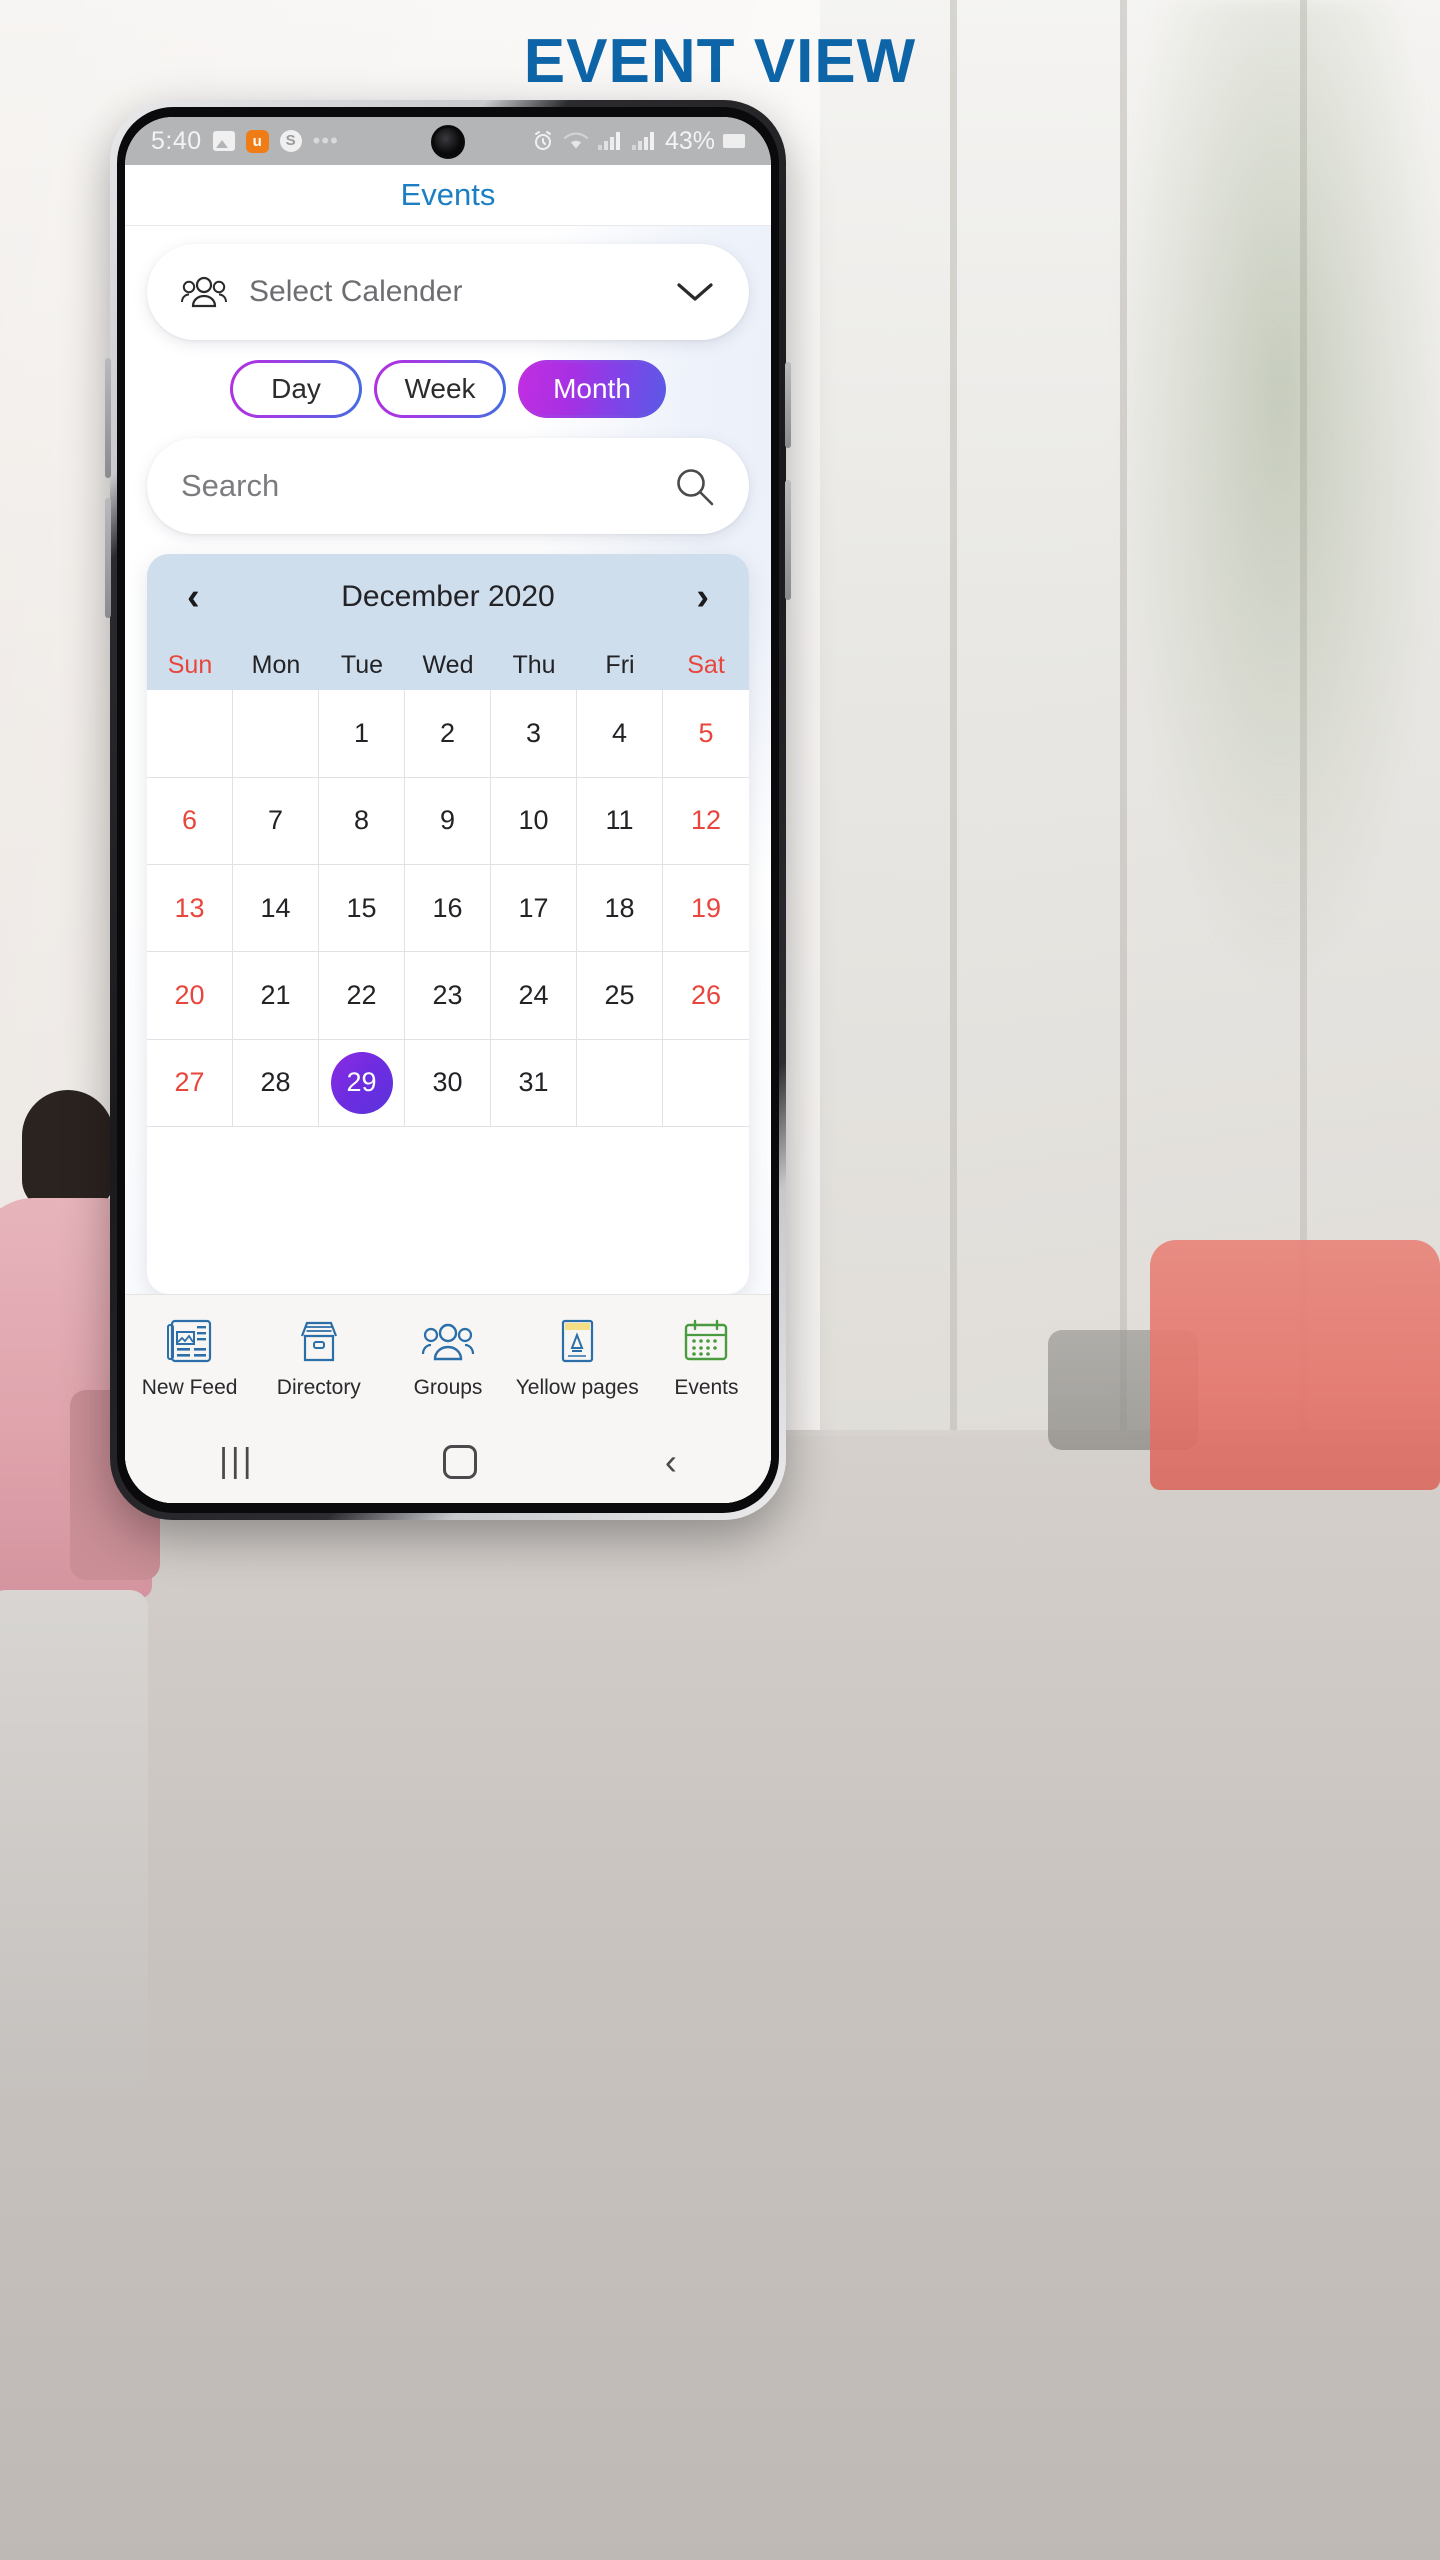 The image size is (1440, 2560). What do you see at coordinates (695, 292) in the screenshot?
I see `chevron-down-icon` at bounding box center [695, 292].